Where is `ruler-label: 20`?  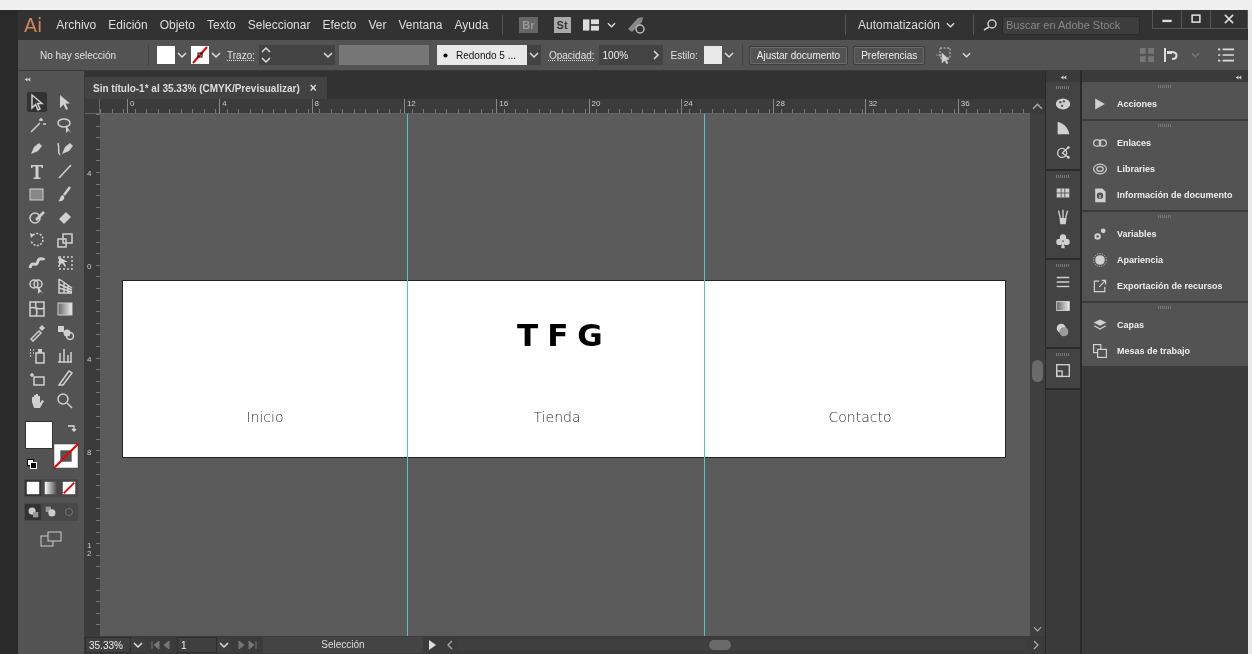 ruler-label: 20 is located at coordinates (594, 106).